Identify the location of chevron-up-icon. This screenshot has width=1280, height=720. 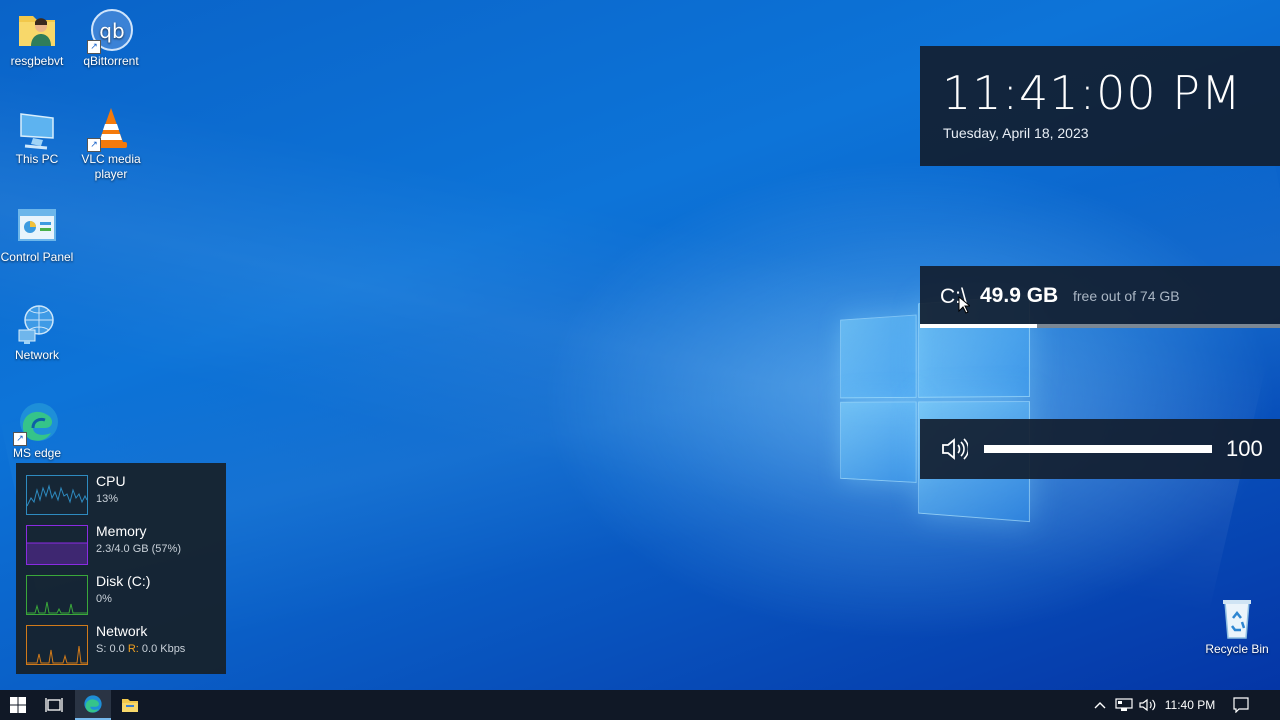
(1100, 705).